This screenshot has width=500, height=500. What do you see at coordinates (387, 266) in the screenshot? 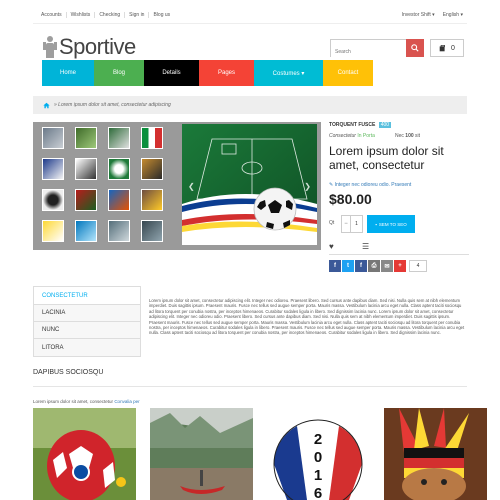
I see `email-icon: ✉` at bounding box center [387, 266].